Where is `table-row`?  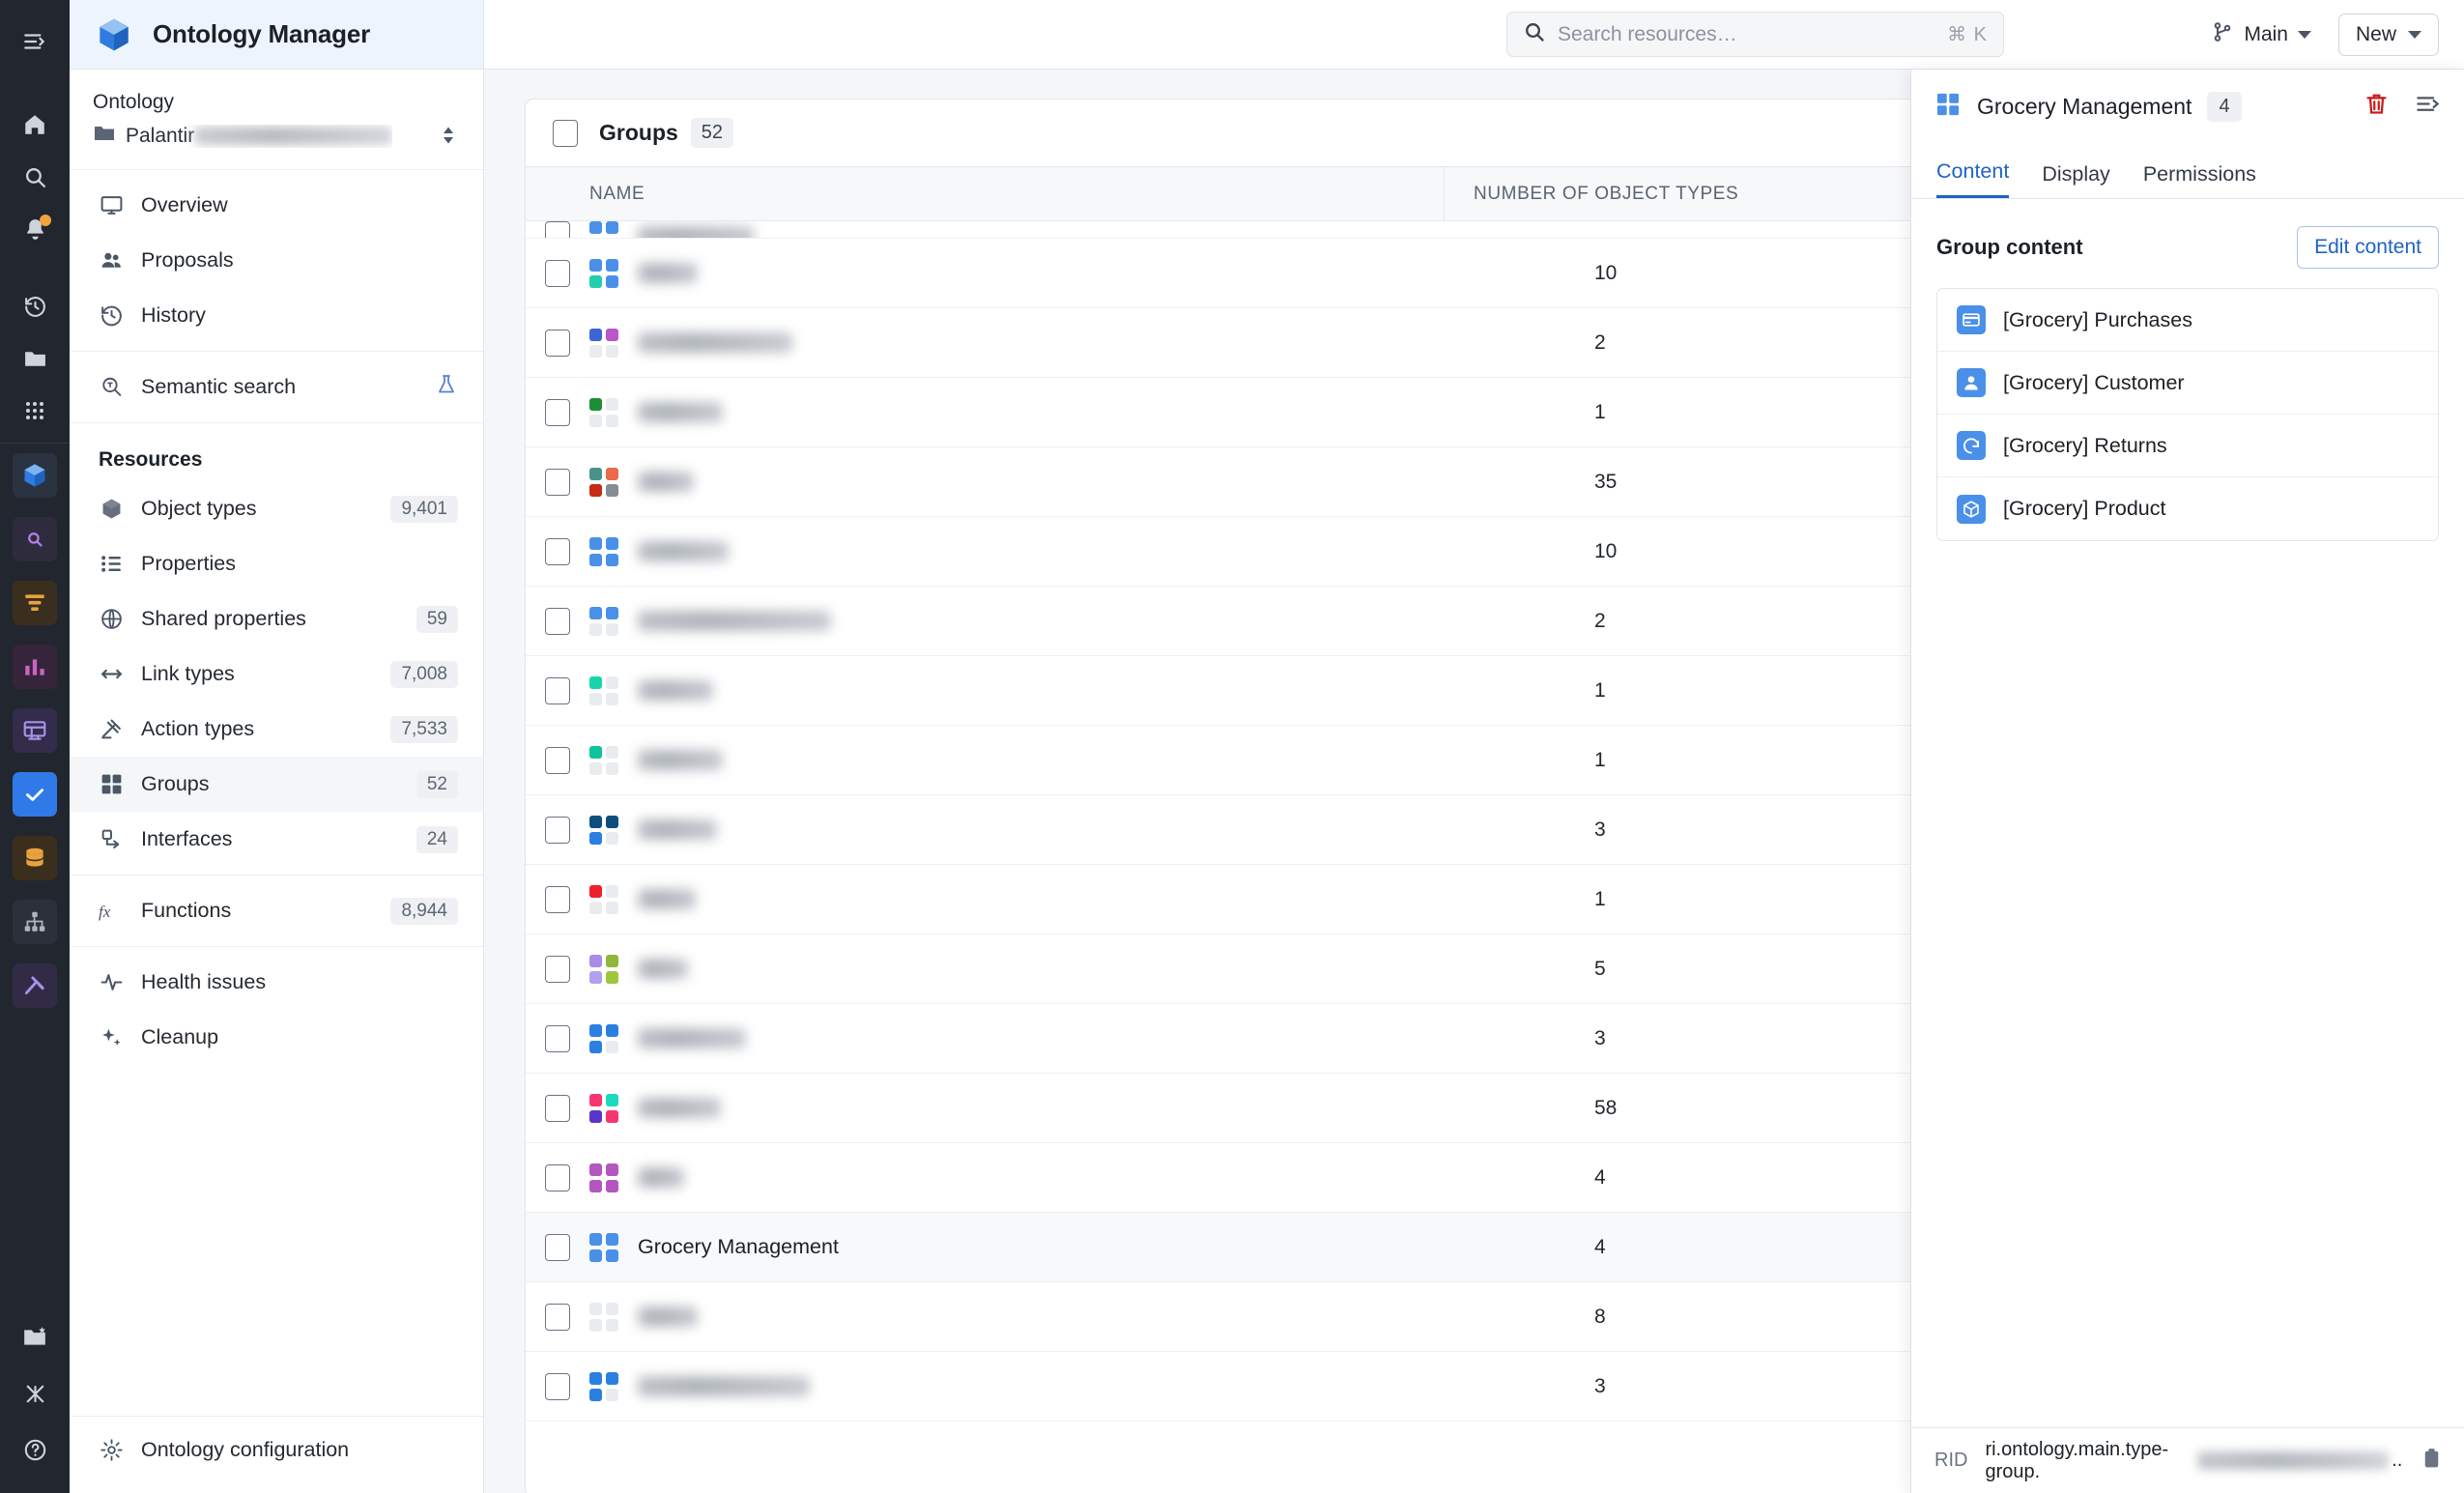
table-row is located at coordinates (1312, 230).